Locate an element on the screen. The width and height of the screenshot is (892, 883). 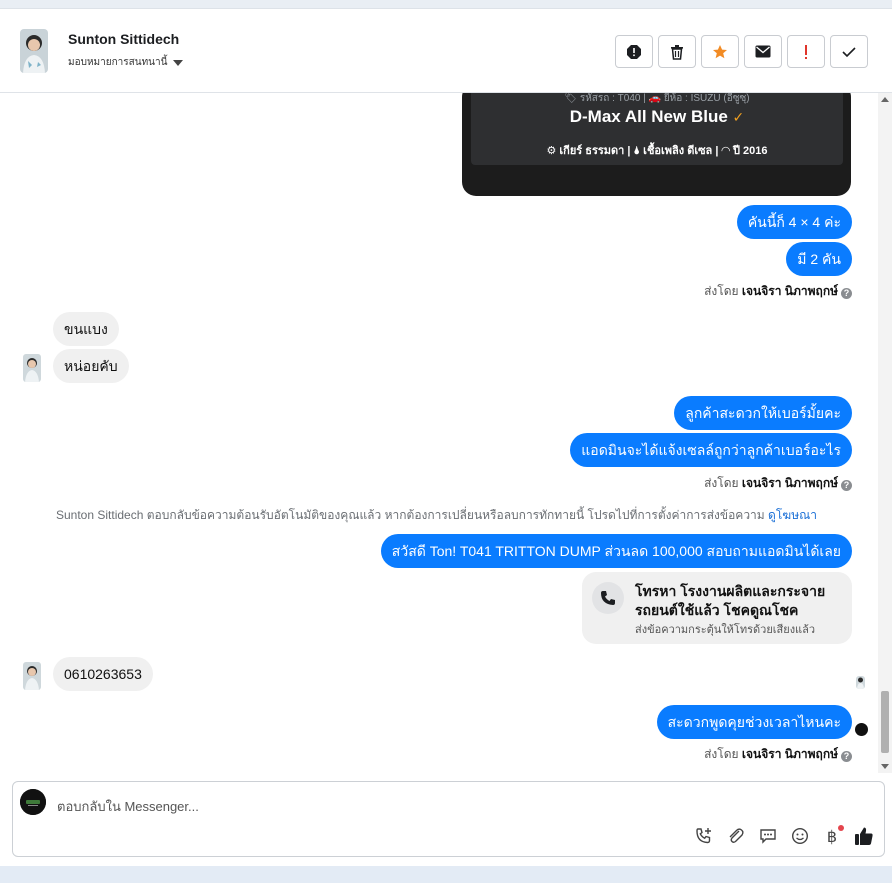
scrollbar-thumb is located at coordinates (885, 722).